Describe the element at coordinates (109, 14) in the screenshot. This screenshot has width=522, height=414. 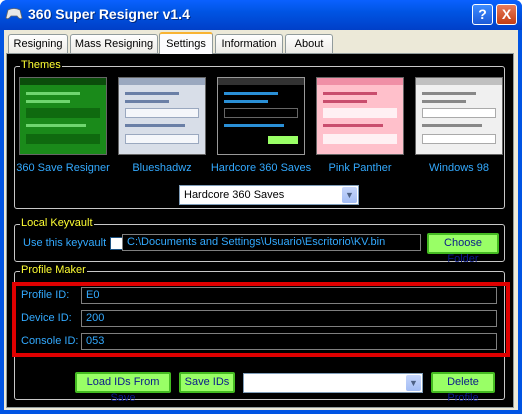
I see `window-title: 360 Super Resigner v1.4` at that location.